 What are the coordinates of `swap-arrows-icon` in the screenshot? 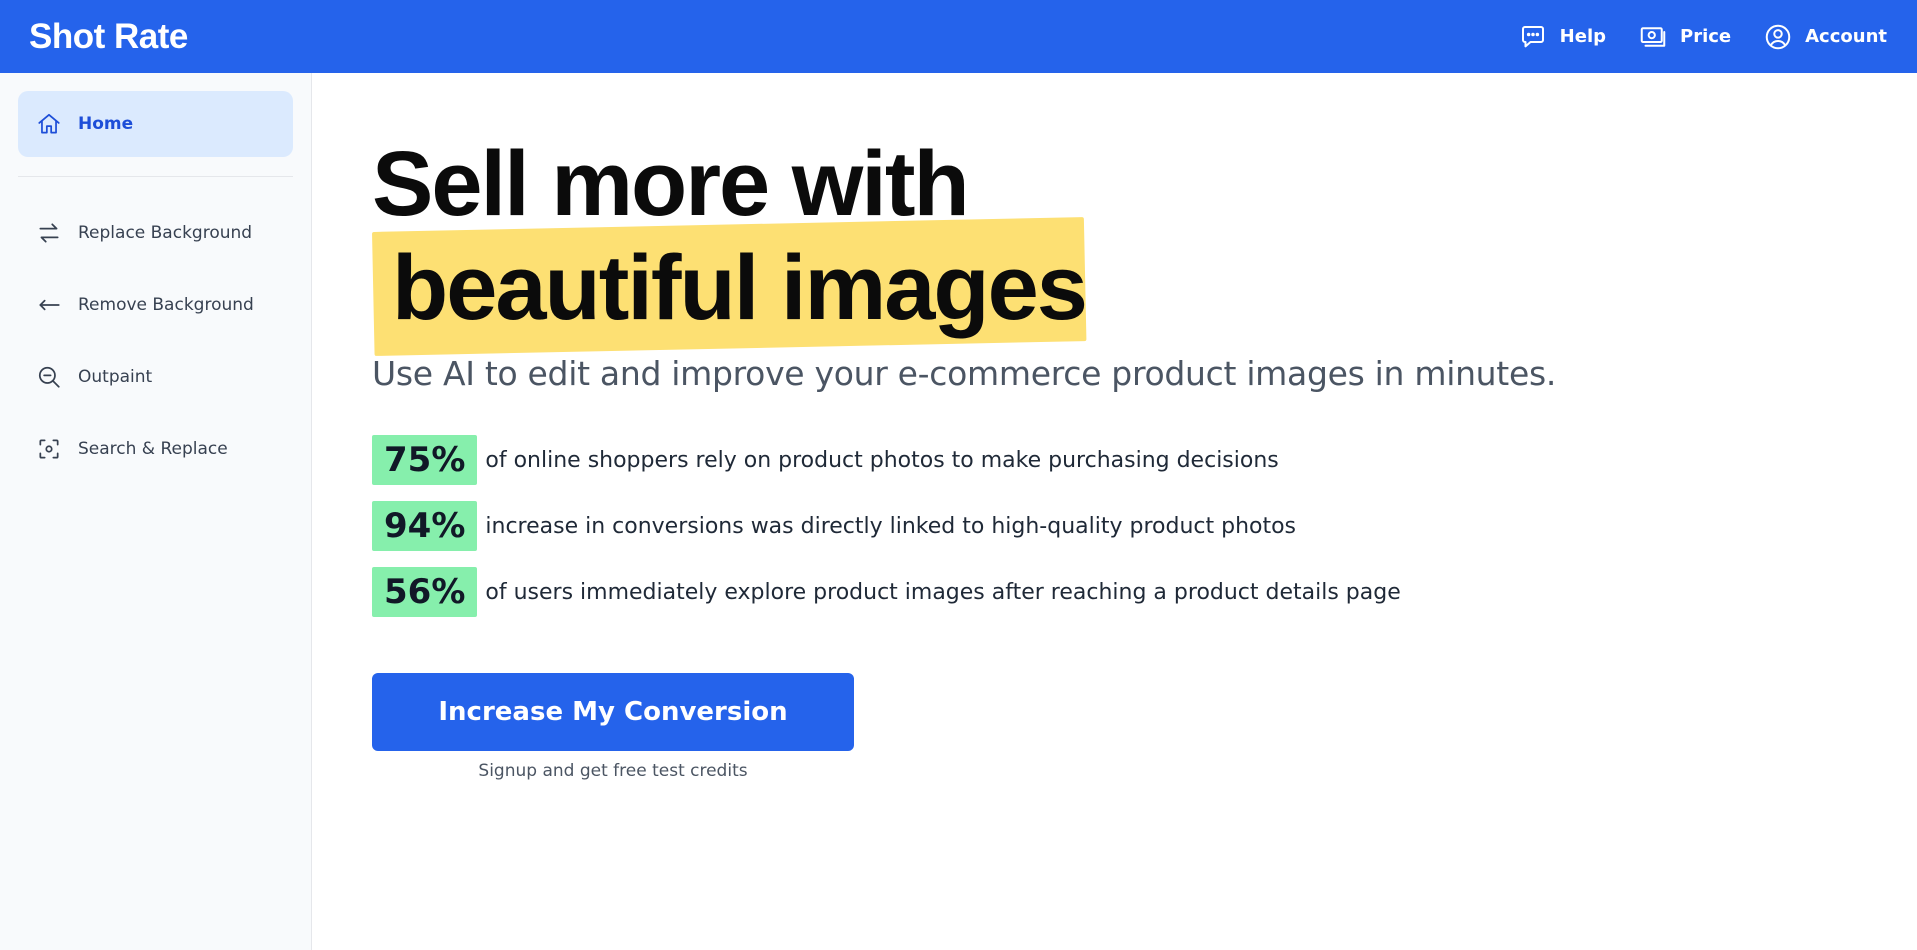 It's located at (49, 233).